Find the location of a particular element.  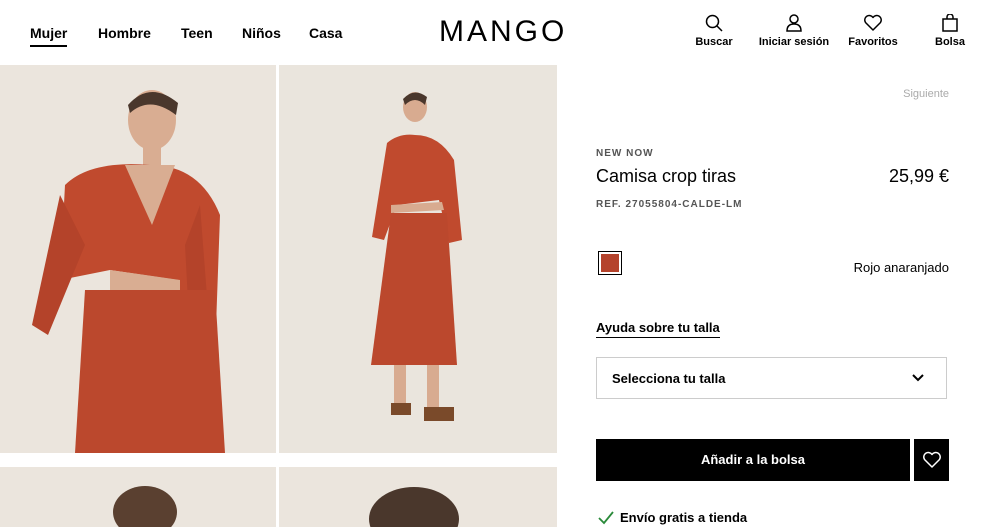

add-to-favorites-button is located at coordinates (931, 460).